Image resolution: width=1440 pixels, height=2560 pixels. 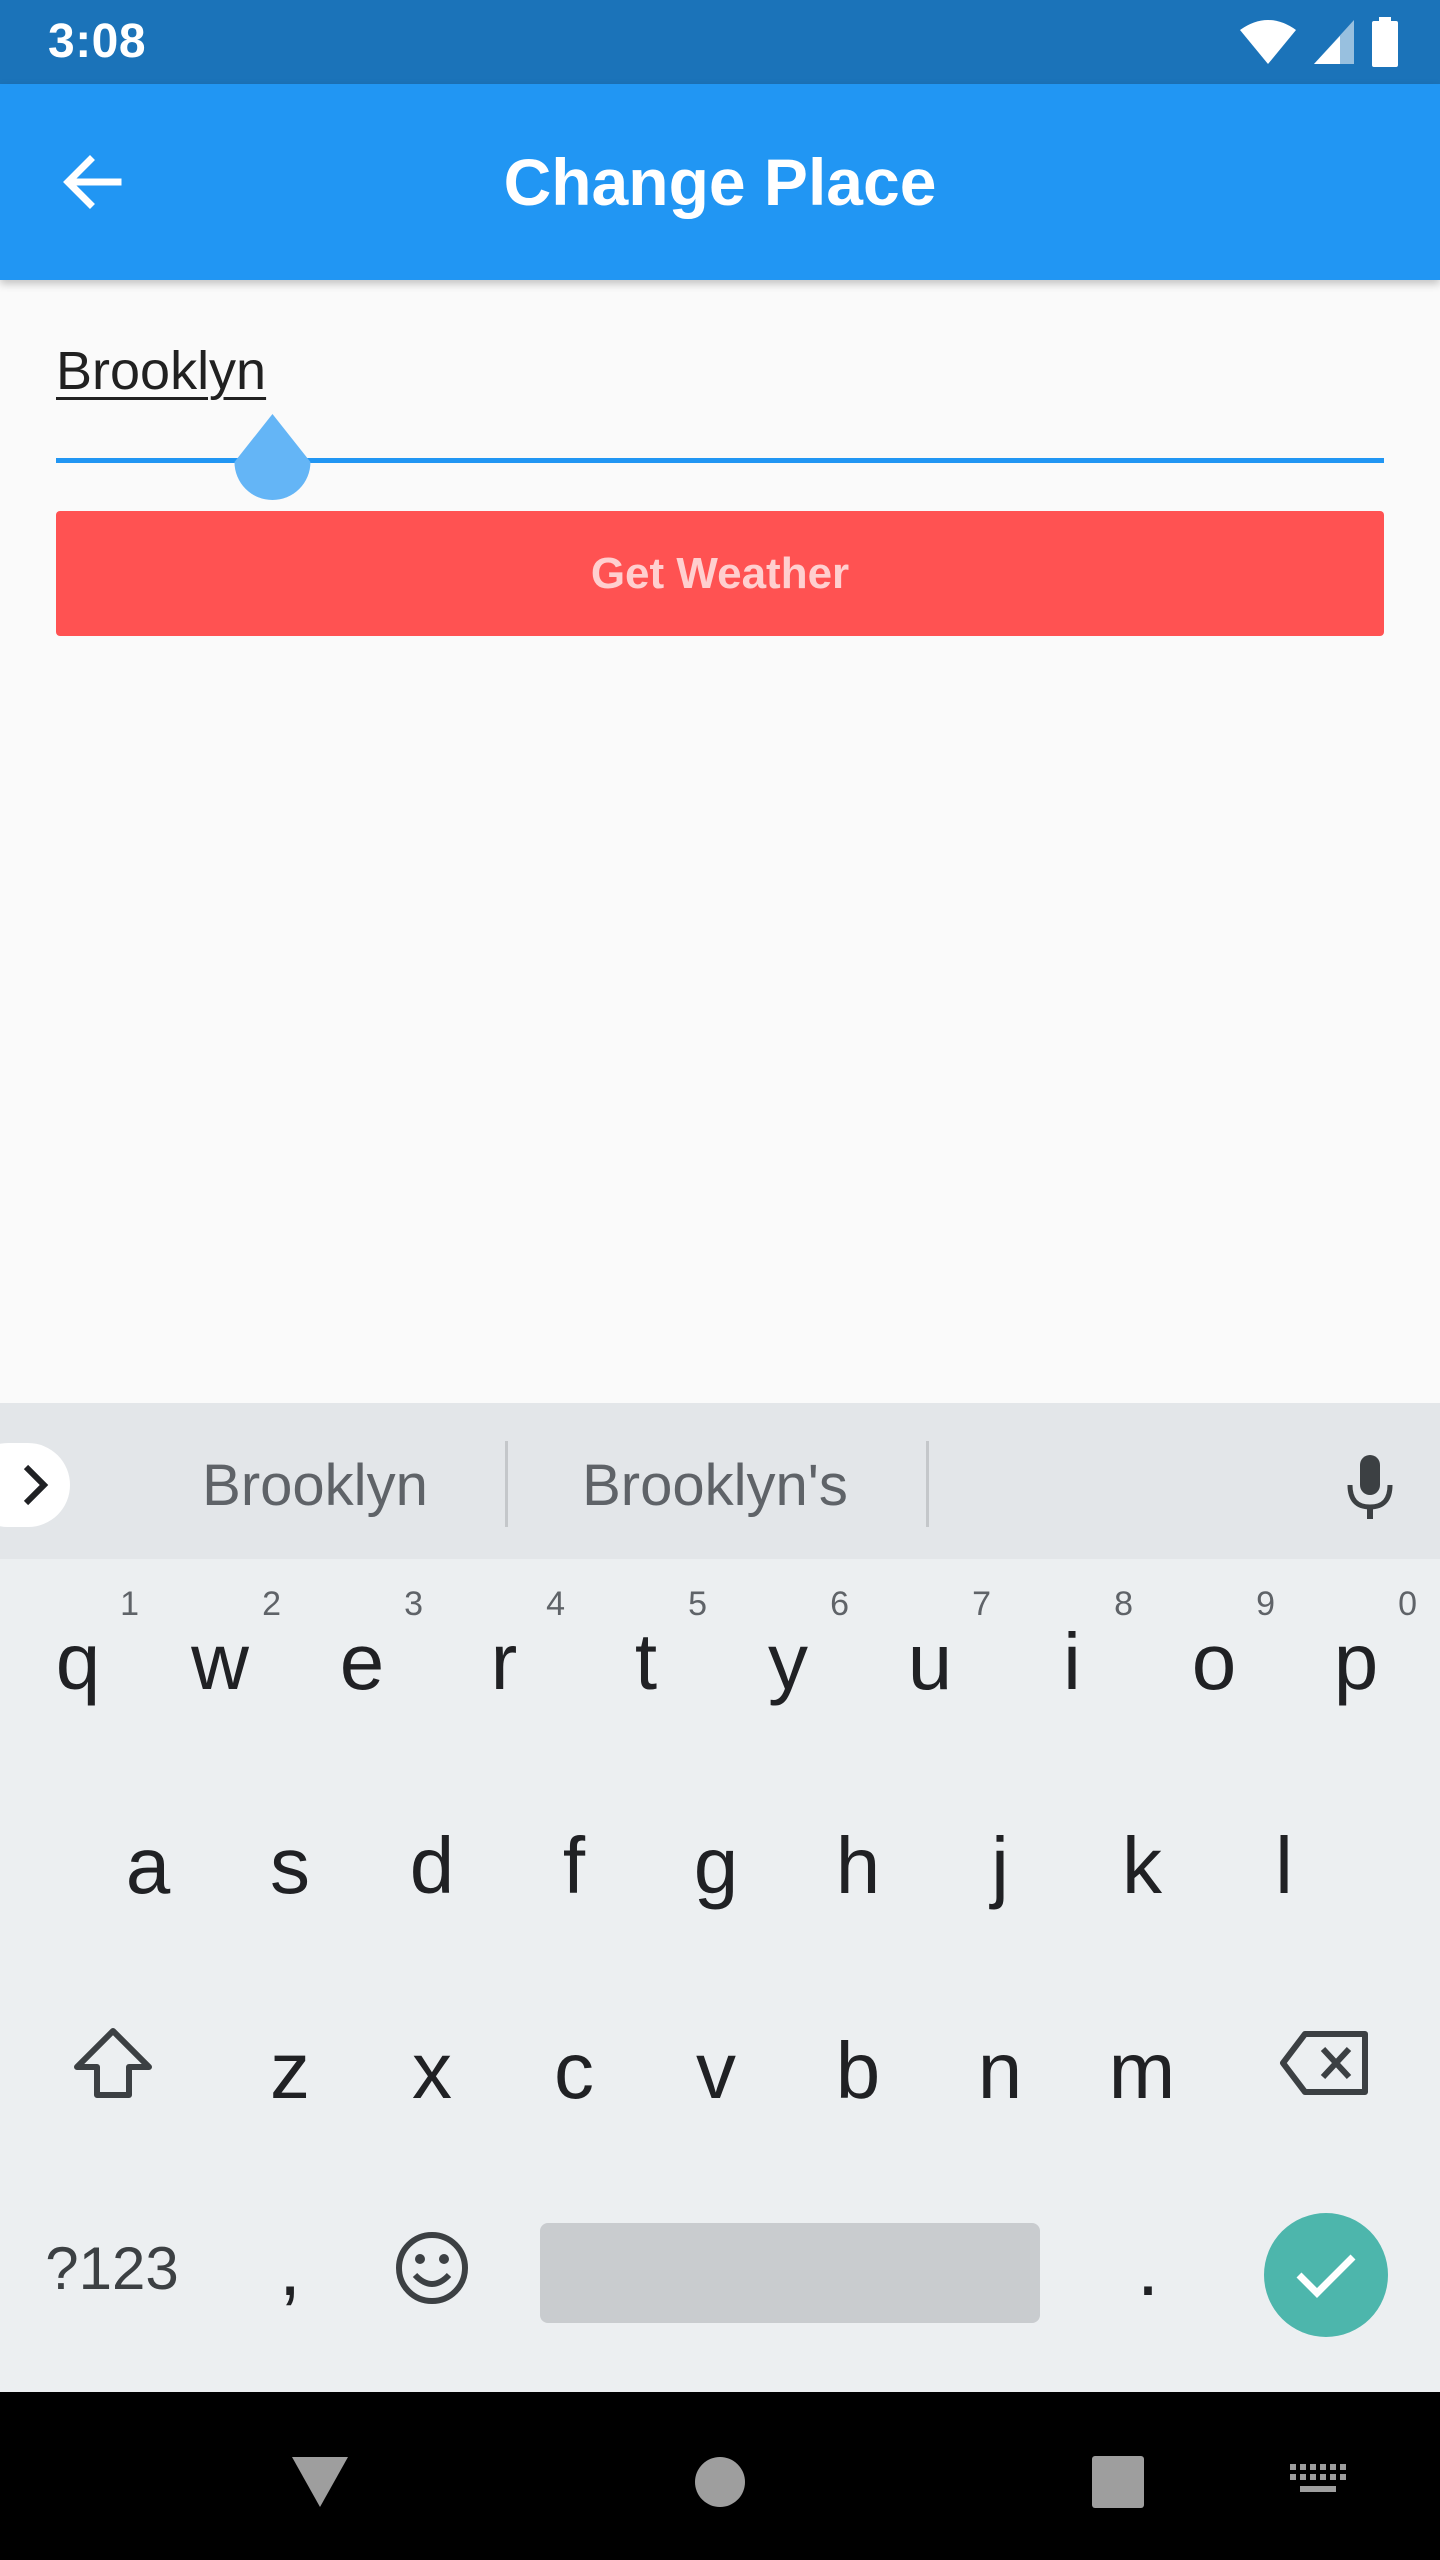 What do you see at coordinates (930, 1654) in the screenshot?
I see `key-u: 7u` at bounding box center [930, 1654].